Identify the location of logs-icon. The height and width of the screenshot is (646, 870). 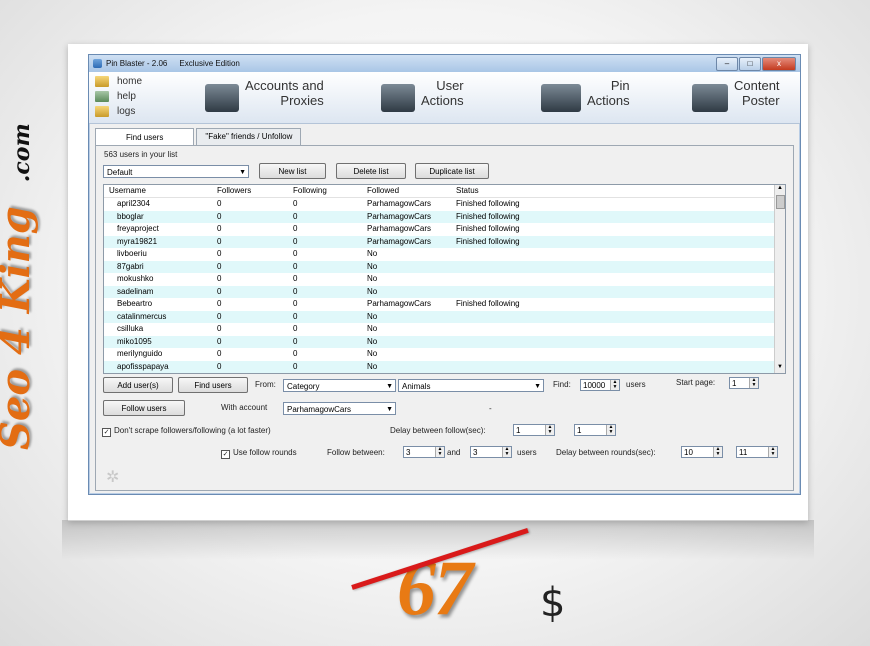
(102, 111).